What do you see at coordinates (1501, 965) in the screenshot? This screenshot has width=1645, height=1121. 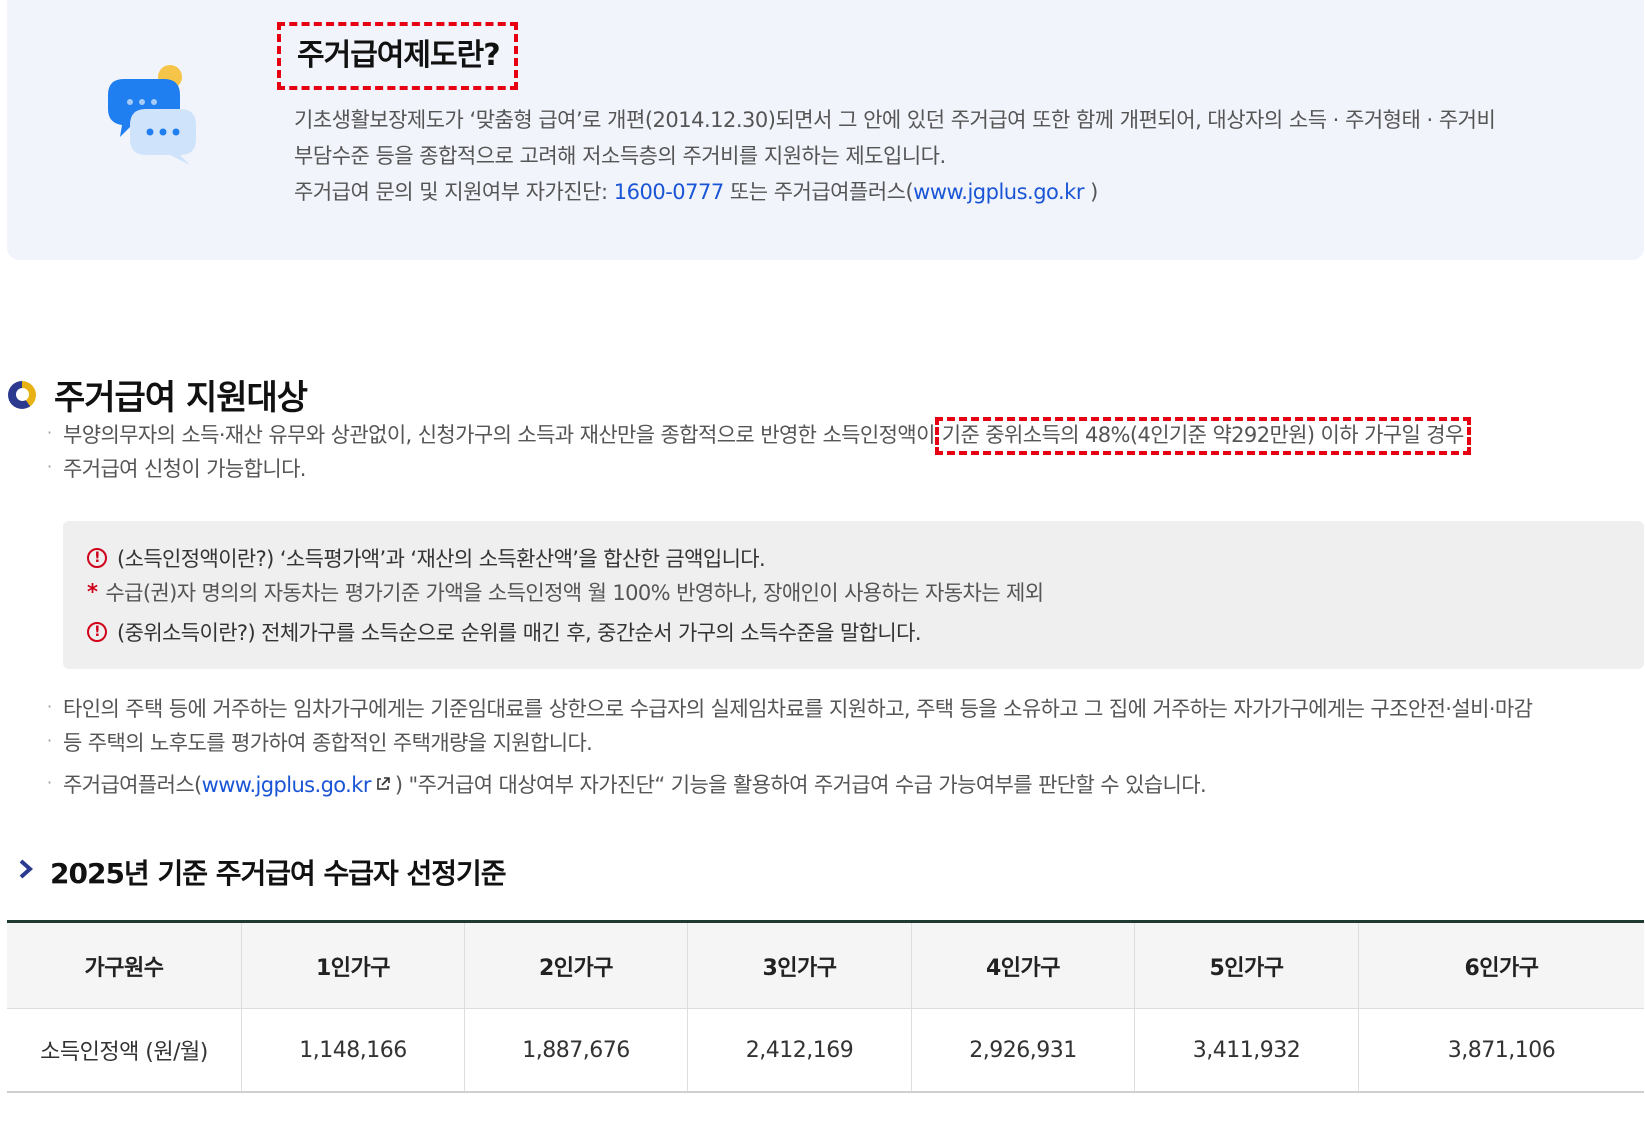 I see `header-6-person: 6인가구` at bounding box center [1501, 965].